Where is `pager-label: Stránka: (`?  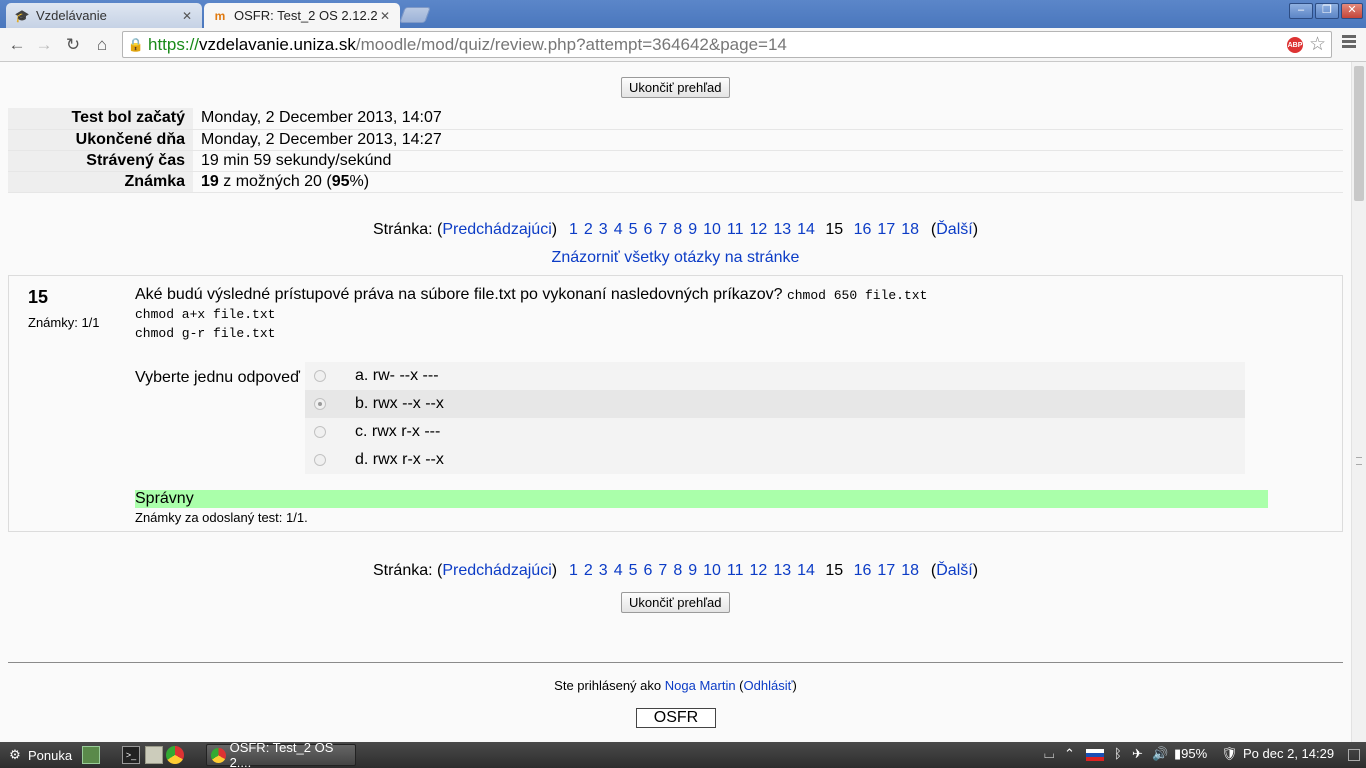
pager-label: Stránka: ( is located at coordinates (407, 229).